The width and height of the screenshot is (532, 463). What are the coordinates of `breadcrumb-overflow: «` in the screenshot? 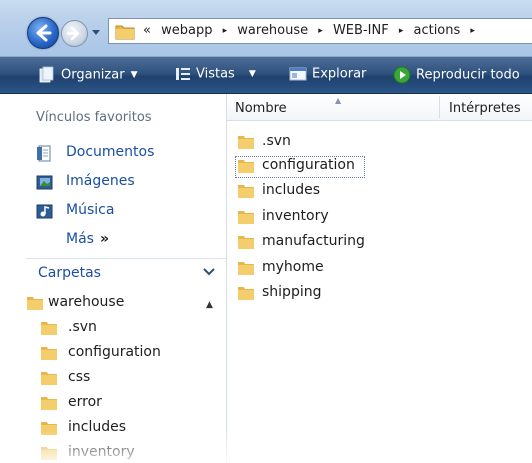 It's located at (147, 30).